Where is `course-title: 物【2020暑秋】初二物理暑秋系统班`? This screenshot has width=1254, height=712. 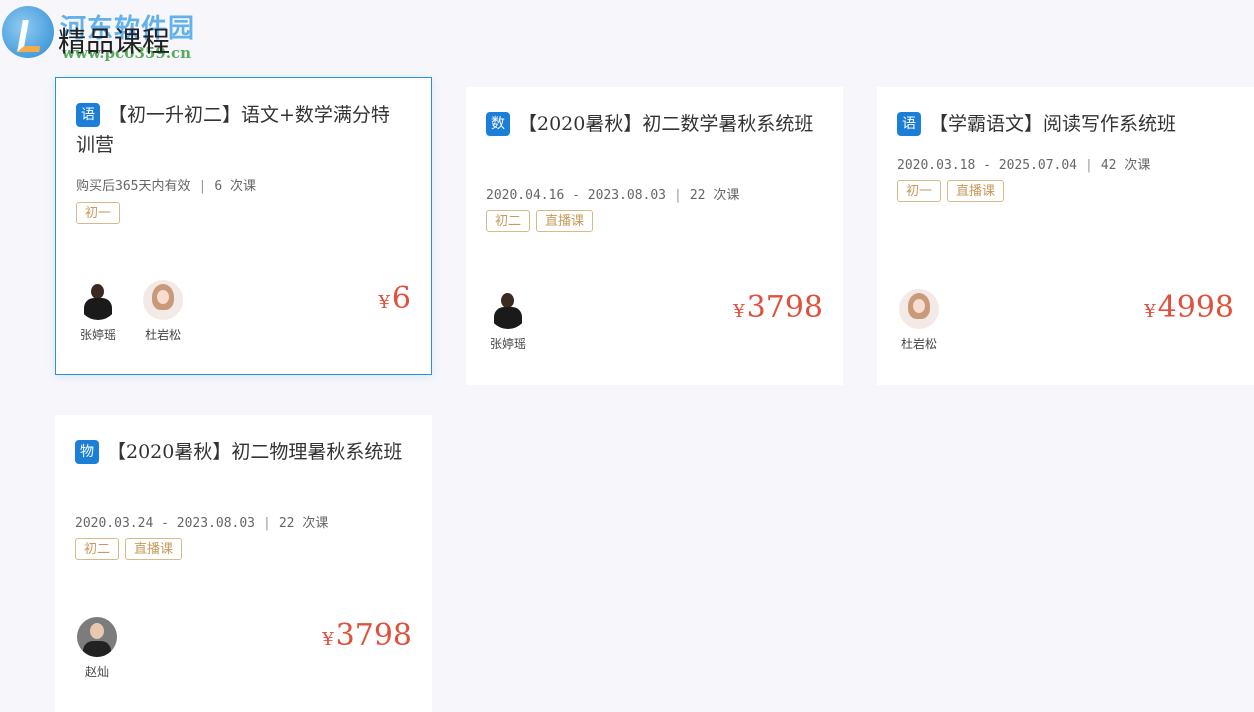 course-title: 物【2020暑秋】初二物理暑秋系统班 is located at coordinates (240, 452).